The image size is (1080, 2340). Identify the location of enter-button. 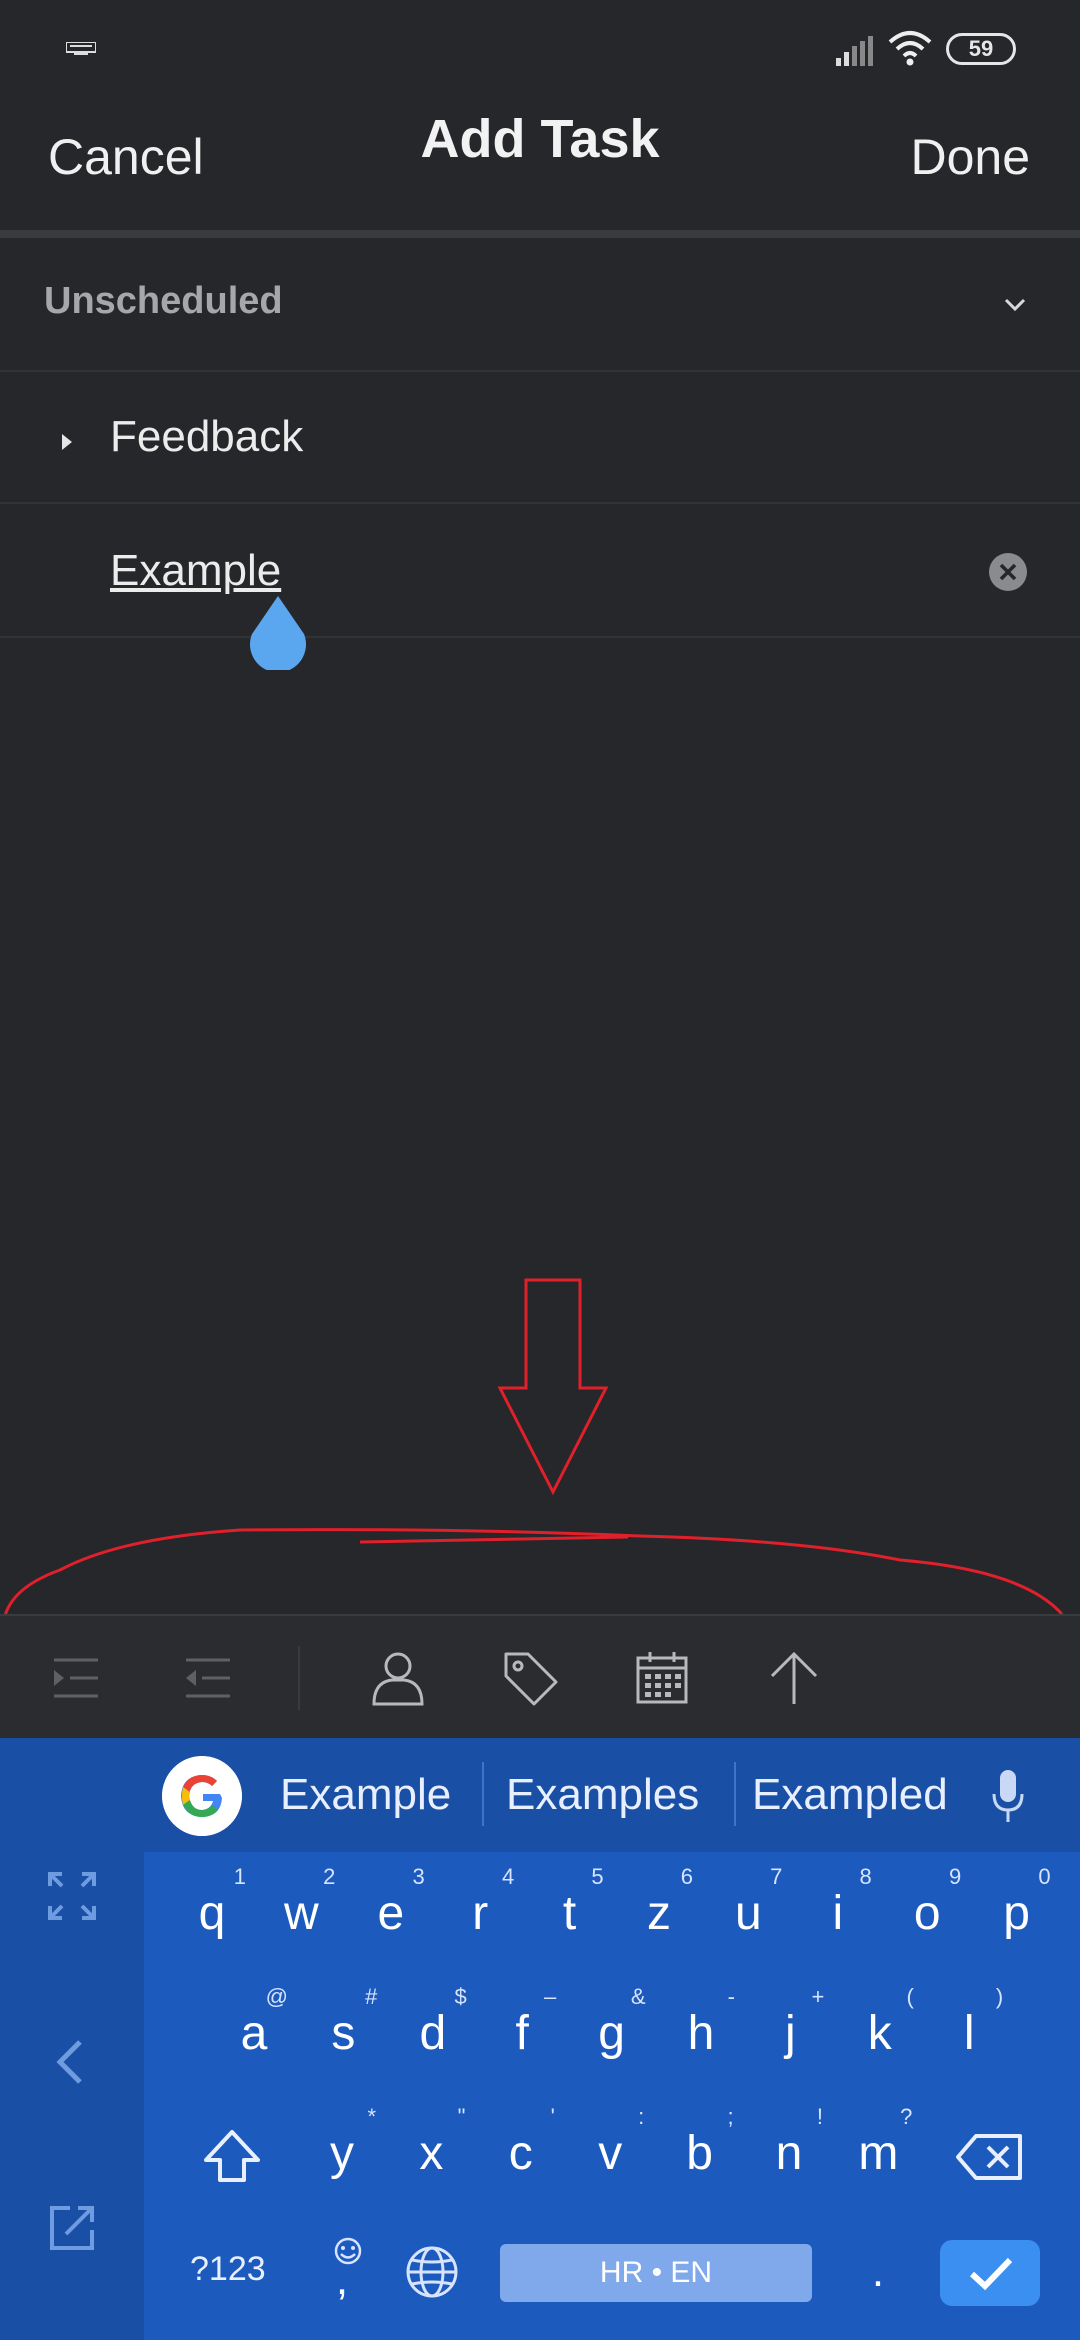
(990, 2273).